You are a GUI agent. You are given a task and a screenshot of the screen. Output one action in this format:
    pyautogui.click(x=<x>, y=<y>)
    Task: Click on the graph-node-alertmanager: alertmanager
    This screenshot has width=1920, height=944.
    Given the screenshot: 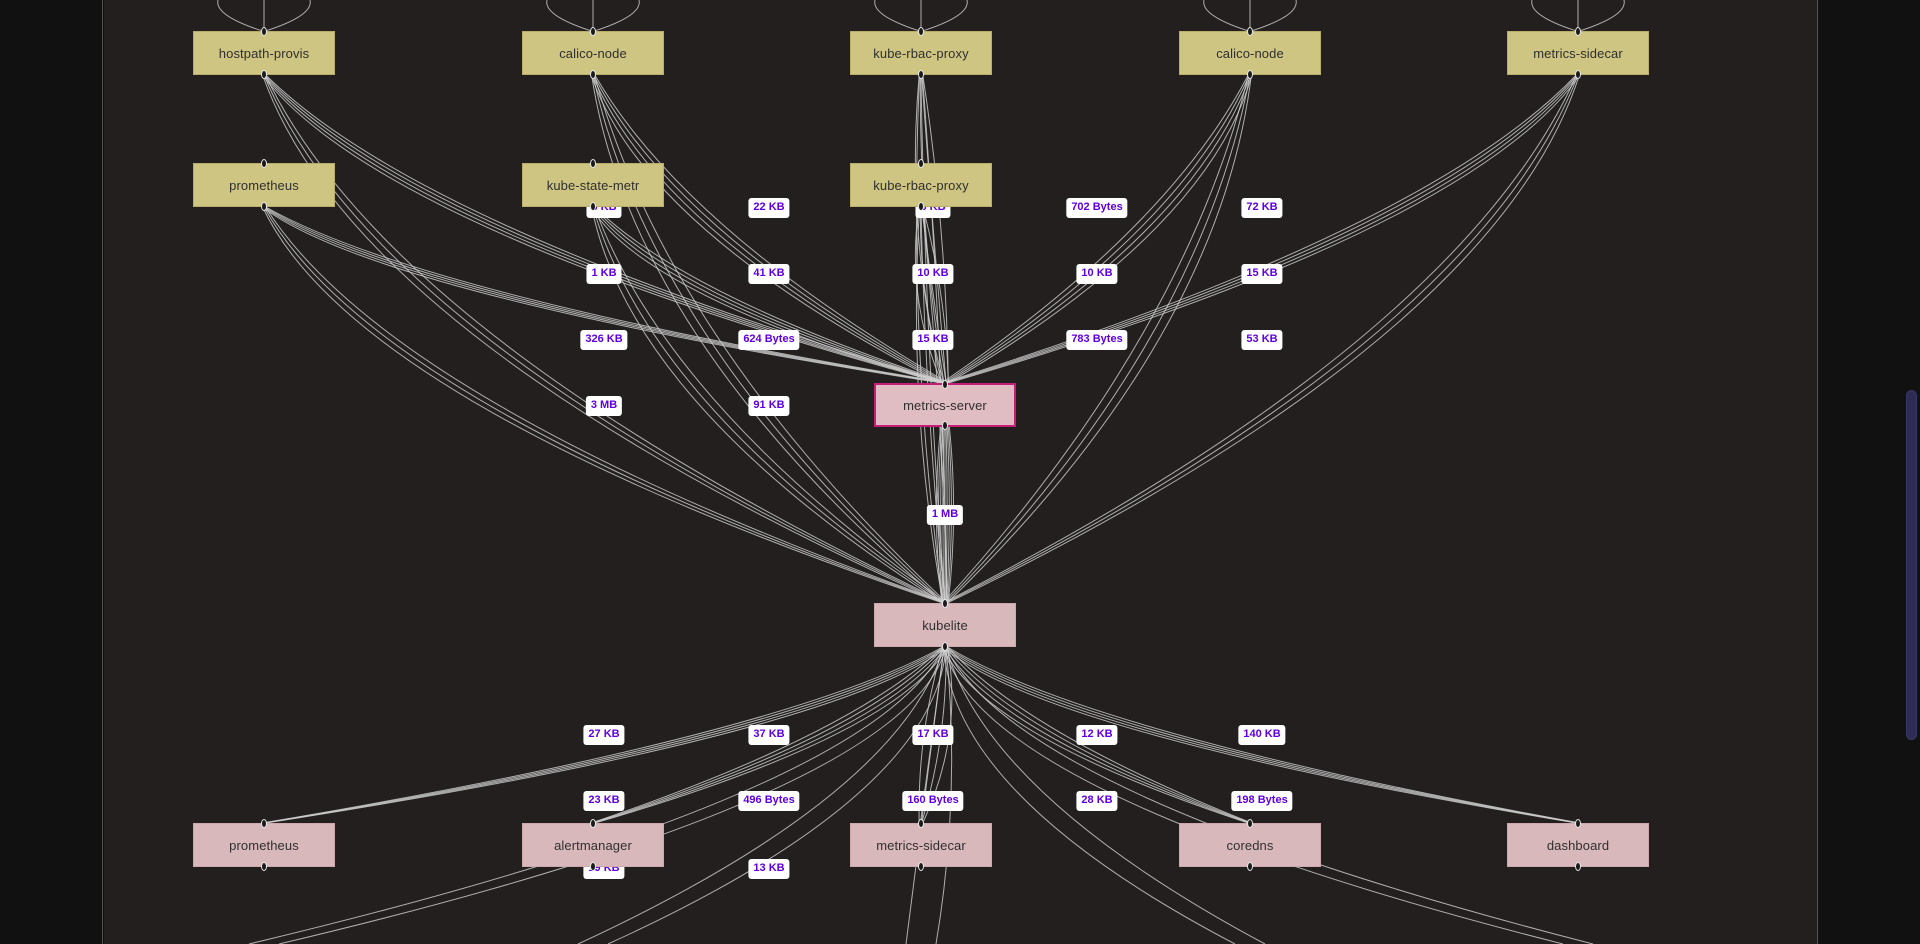 What is the action you would take?
    pyautogui.click(x=593, y=845)
    